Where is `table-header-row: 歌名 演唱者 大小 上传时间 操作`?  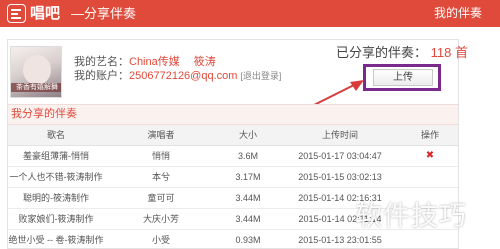 table-header-row: 歌名 演唱者 大小 上传时间 操作 is located at coordinates (233, 135).